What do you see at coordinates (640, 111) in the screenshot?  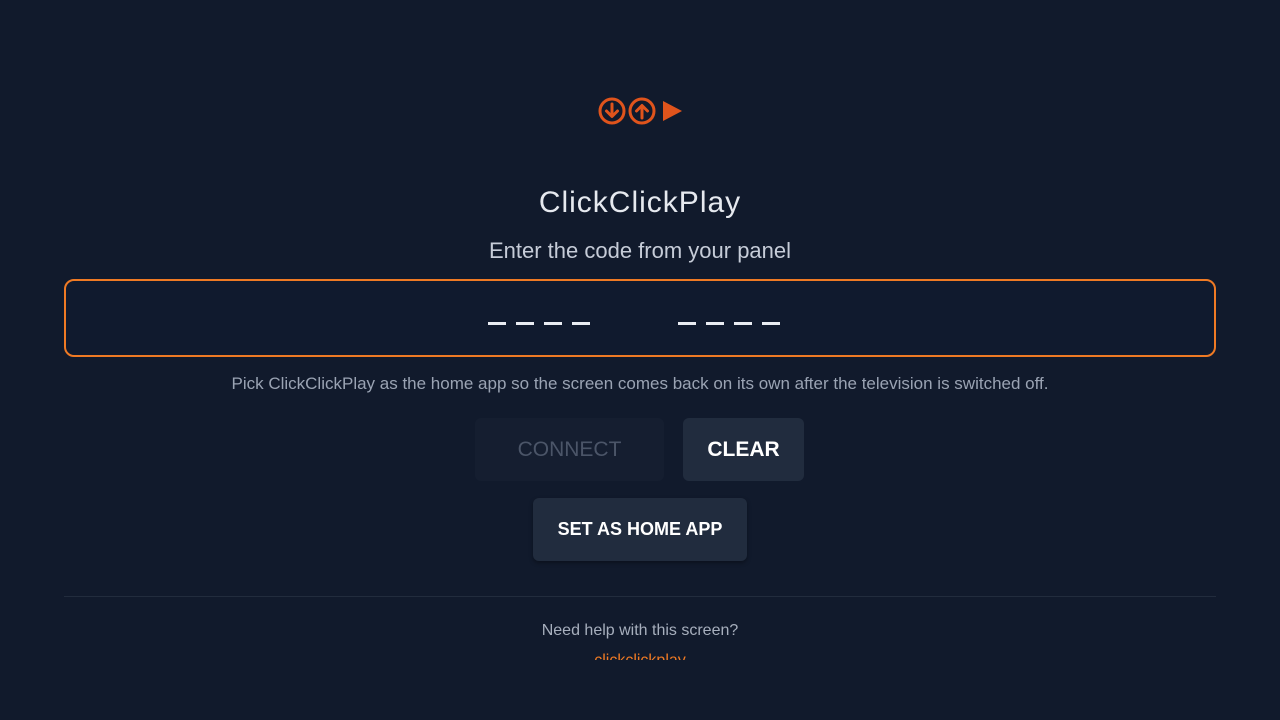 I see `download-upload-play-logo-icon` at bounding box center [640, 111].